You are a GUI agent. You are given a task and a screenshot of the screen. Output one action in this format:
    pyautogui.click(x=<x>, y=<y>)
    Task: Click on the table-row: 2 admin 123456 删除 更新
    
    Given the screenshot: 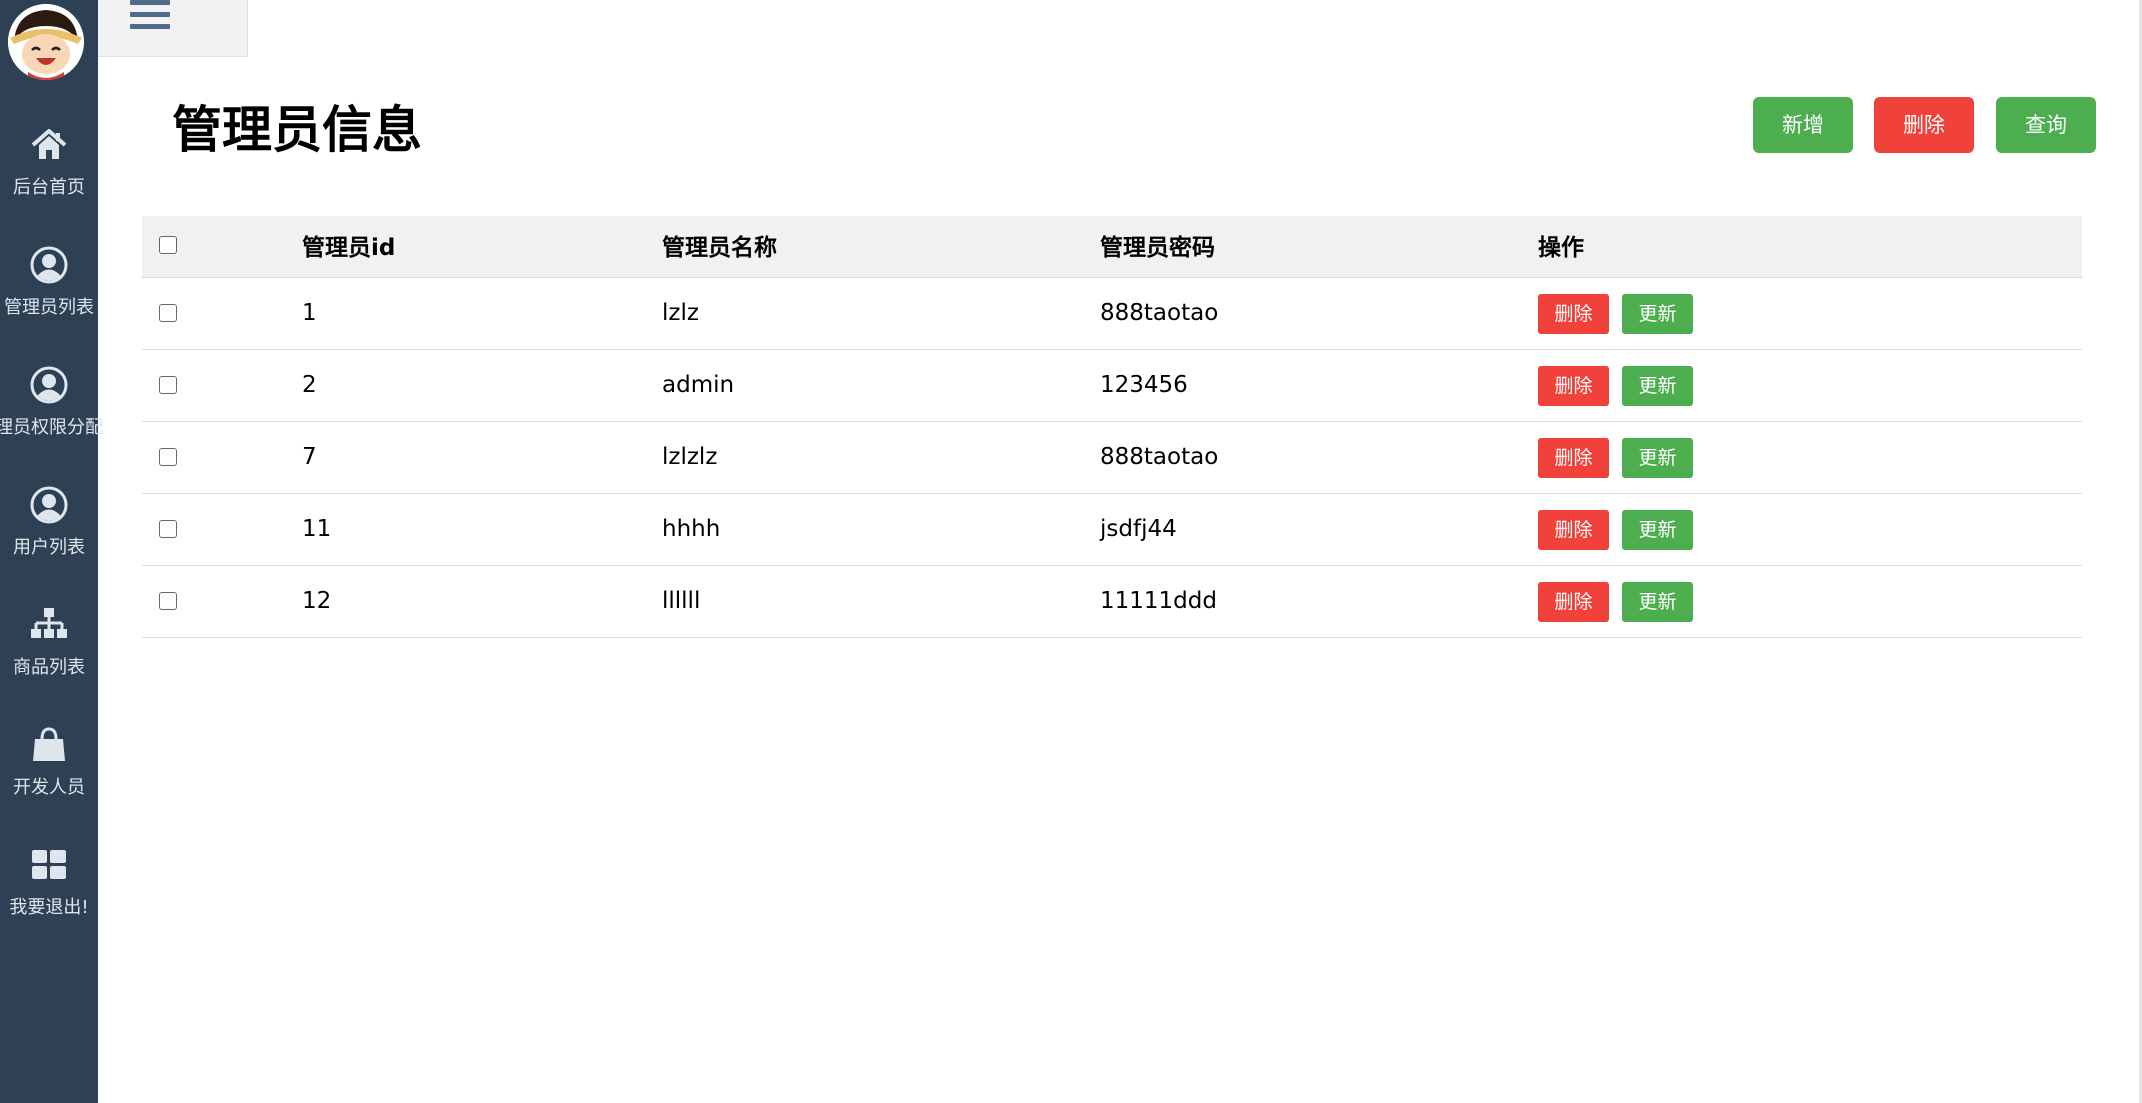 What is the action you would take?
    pyautogui.click(x=1112, y=386)
    